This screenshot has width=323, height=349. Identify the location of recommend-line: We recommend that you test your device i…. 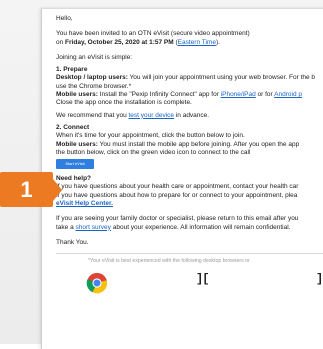
(189, 116).